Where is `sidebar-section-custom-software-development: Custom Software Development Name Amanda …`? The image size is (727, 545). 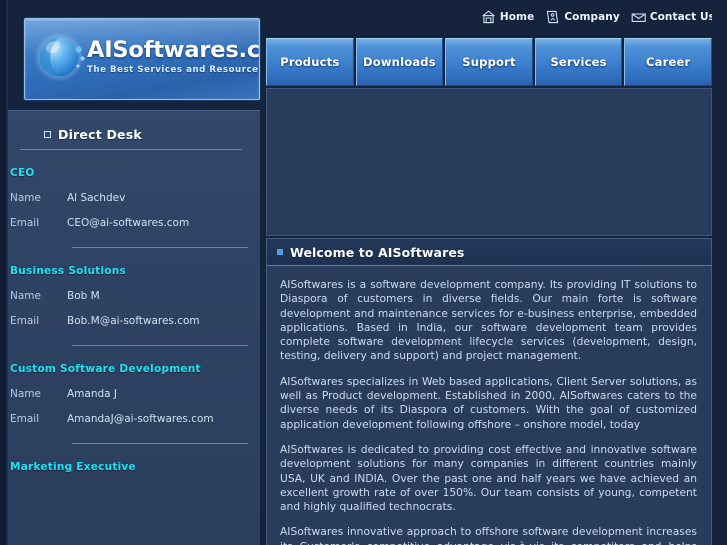 sidebar-section-custom-software-development: Custom Software Development Name Amanda … is located at coordinates (131, 403).